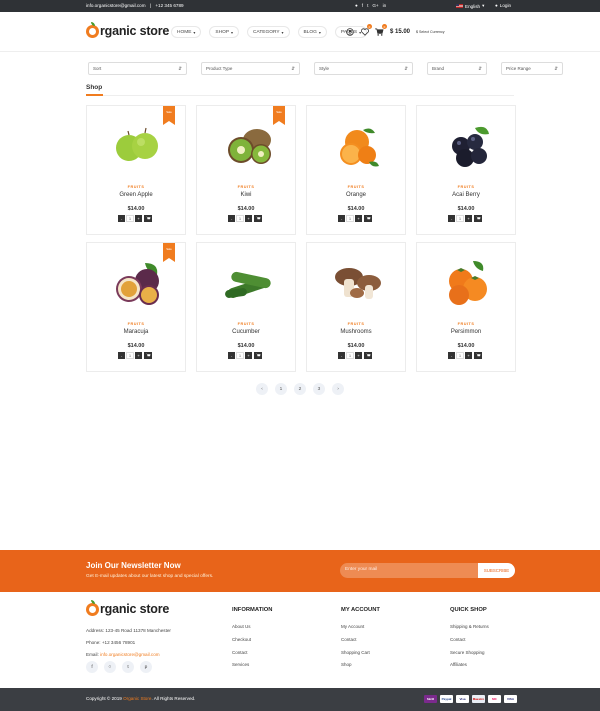 The width and height of the screenshot is (600, 711). What do you see at coordinates (356, 307) in the screenshot?
I see `product-card: FRUITS Mushrooms $14.00-1 +` at bounding box center [356, 307].